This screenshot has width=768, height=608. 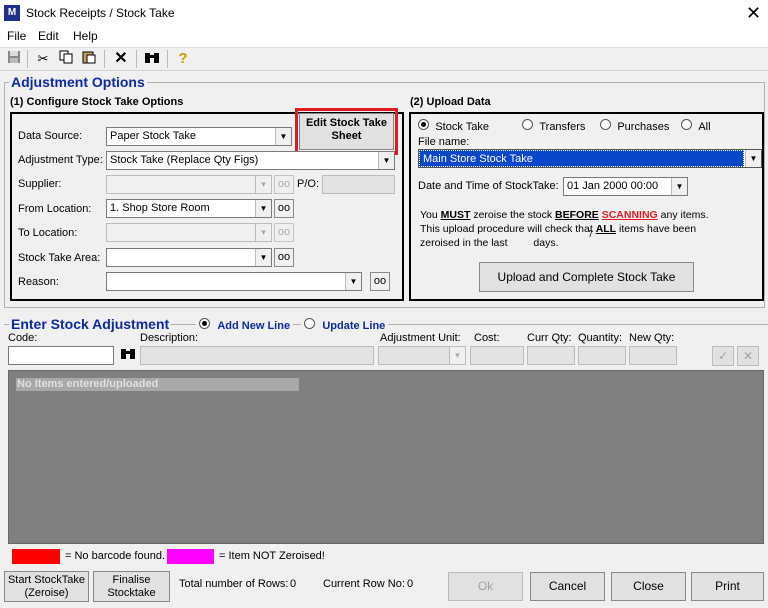 What do you see at coordinates (358, 184) in the screenshot?
I see `po-field` at bounding box center [358, 184].